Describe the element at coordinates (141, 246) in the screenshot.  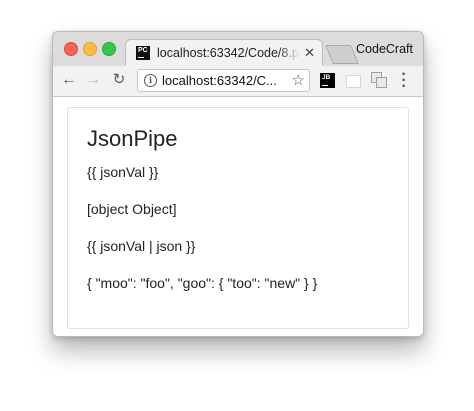
I see `json-pipe-expression-line: {{ jsonVal | json }}` at that location.